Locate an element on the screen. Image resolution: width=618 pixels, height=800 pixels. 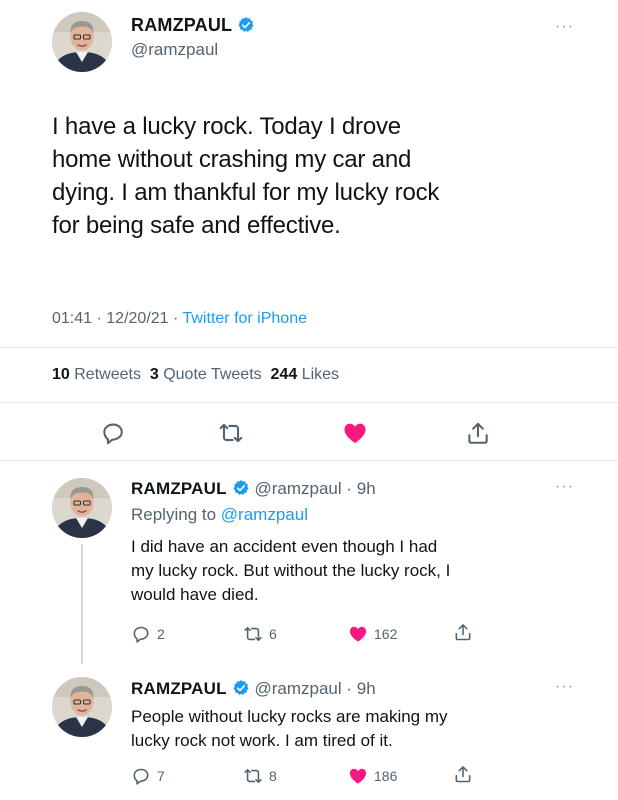
tweet-text-line: dying. I am thankful for my lucky rock is located at coordinates (246, 192).